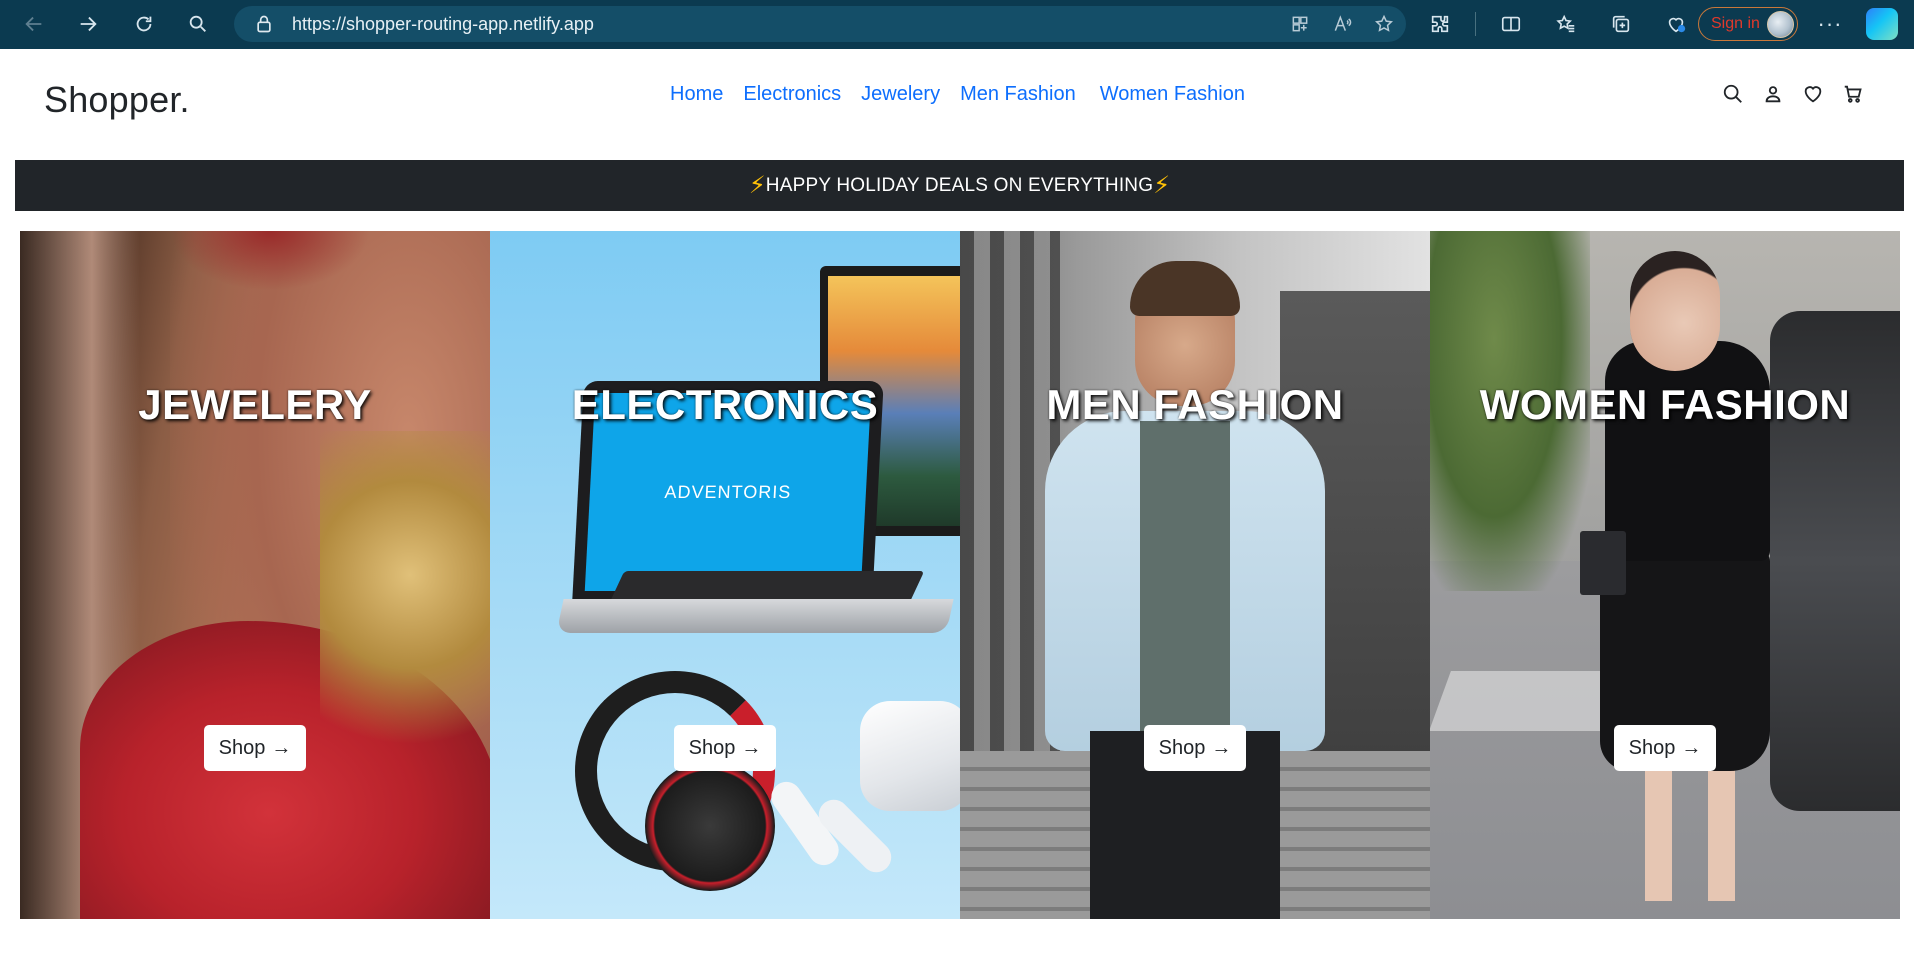 The width and height of the screenshot is (1914, 977). What do you see at coordinates (1172, 94) in the screenshot?
I see `nav-link-women-fashion: Women Fashion` at bounding box center [1172, 94].